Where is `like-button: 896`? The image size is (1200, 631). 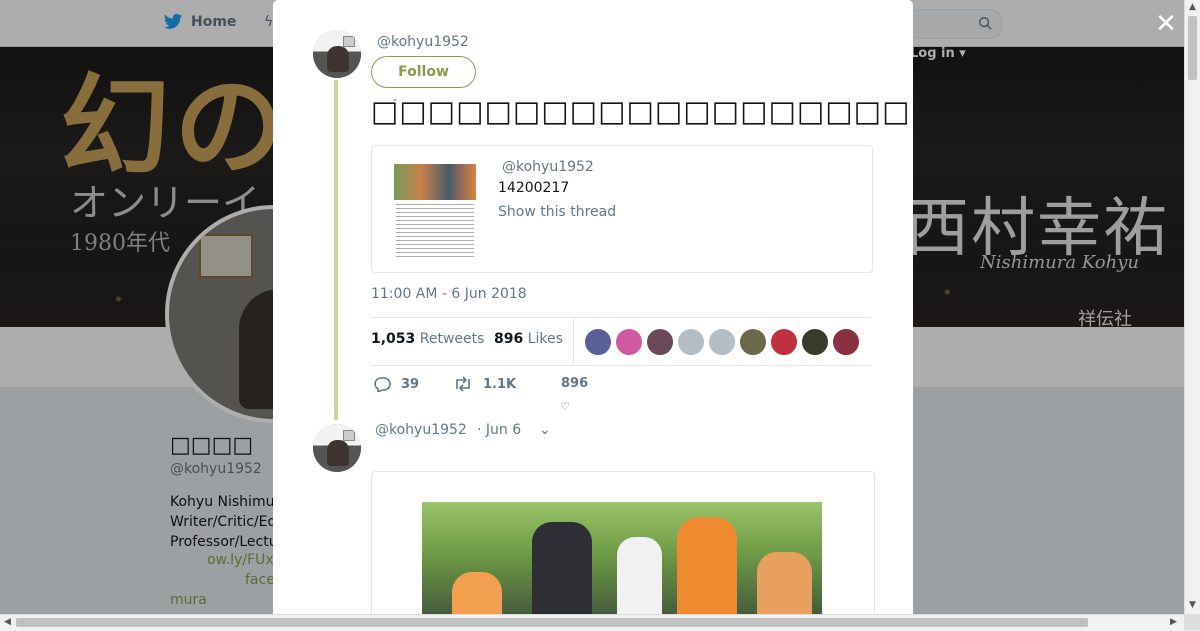
like-button: 896 is located at coordinates (574, 383).